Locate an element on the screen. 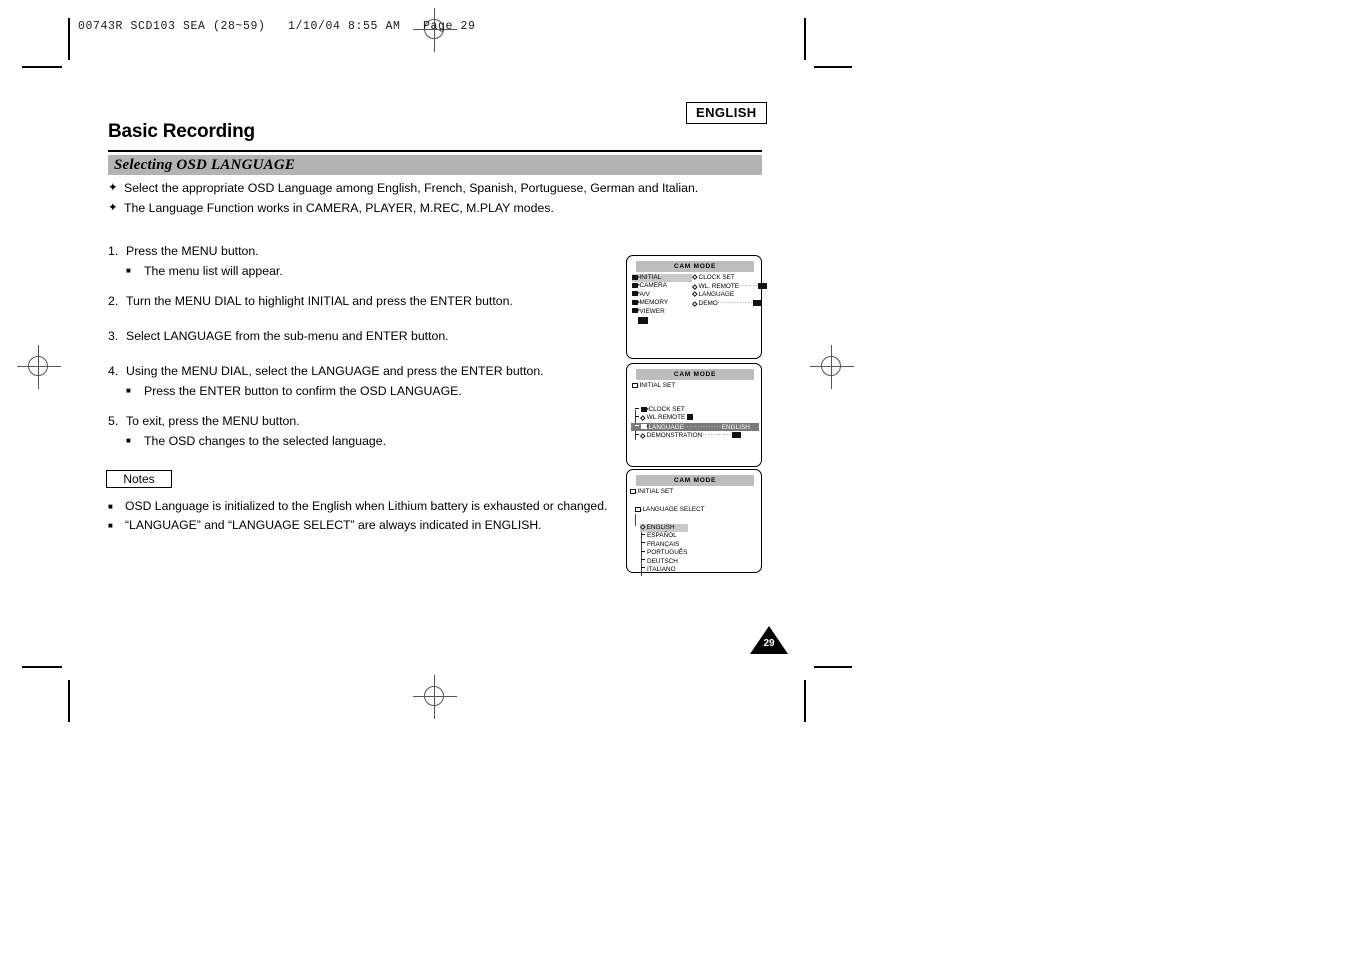 The image size is (1351, 954). step-text: Press the MENU button. is located at coordinates (192, 251).